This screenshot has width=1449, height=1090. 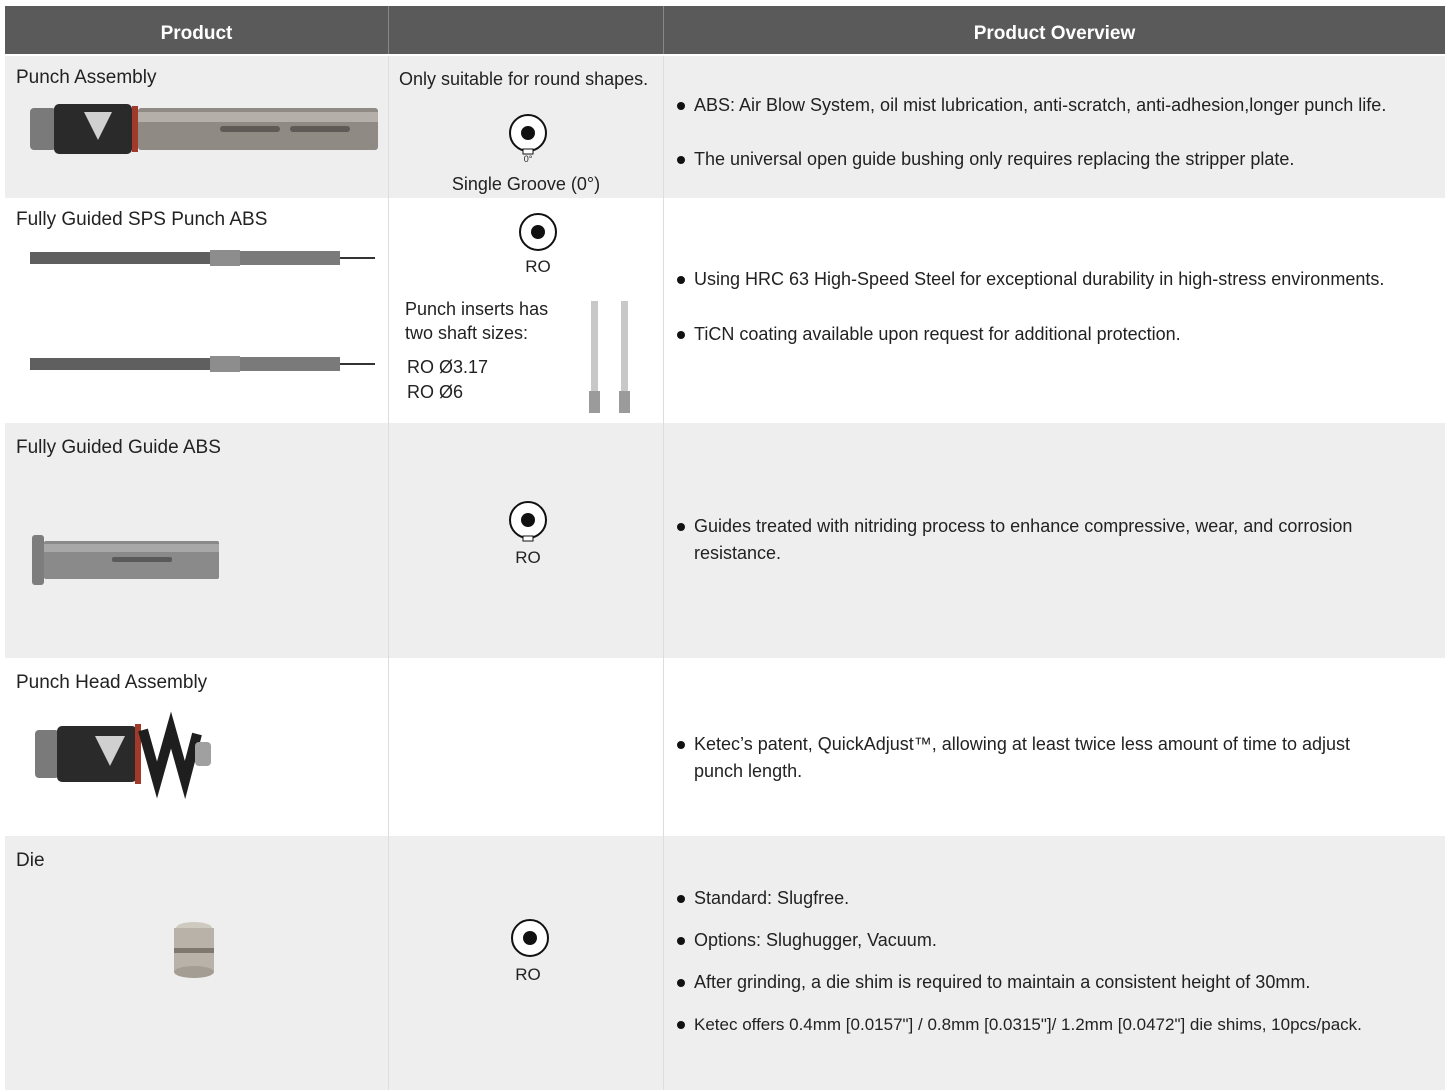 What do you see at coordinates (725, 30) in the screenshot?
I see `table-header: Product Product Overview` at bounding box center [725, 30].